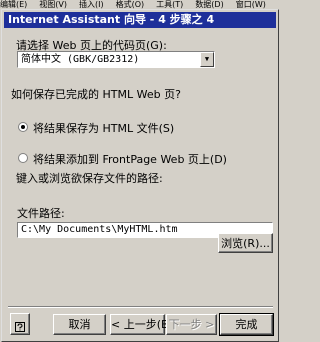 This screenshot has height=342, width=320. What do you see at coordinates (89, 178) in the screenshot?
I see `path-prompt-label: 键入或浏览欲保存文件的路径:` at bounding box center [89, 178].